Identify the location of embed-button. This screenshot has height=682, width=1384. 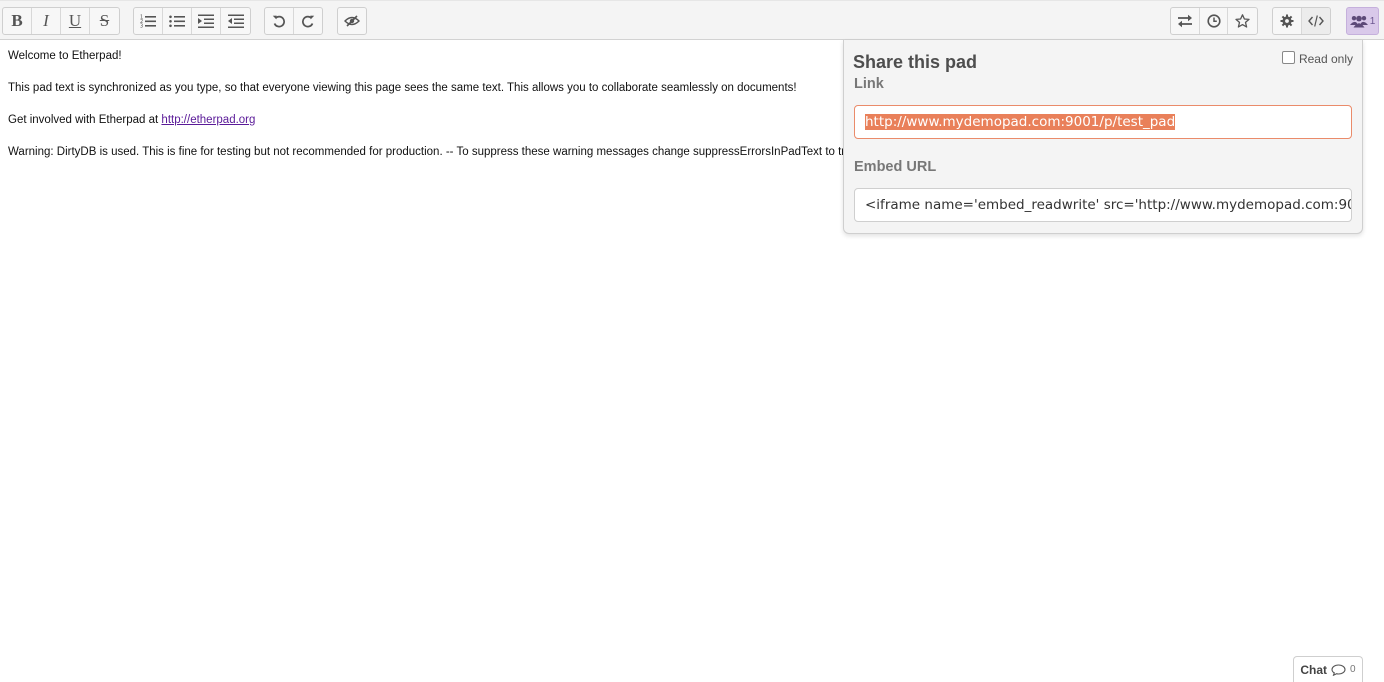
(1315, 21).